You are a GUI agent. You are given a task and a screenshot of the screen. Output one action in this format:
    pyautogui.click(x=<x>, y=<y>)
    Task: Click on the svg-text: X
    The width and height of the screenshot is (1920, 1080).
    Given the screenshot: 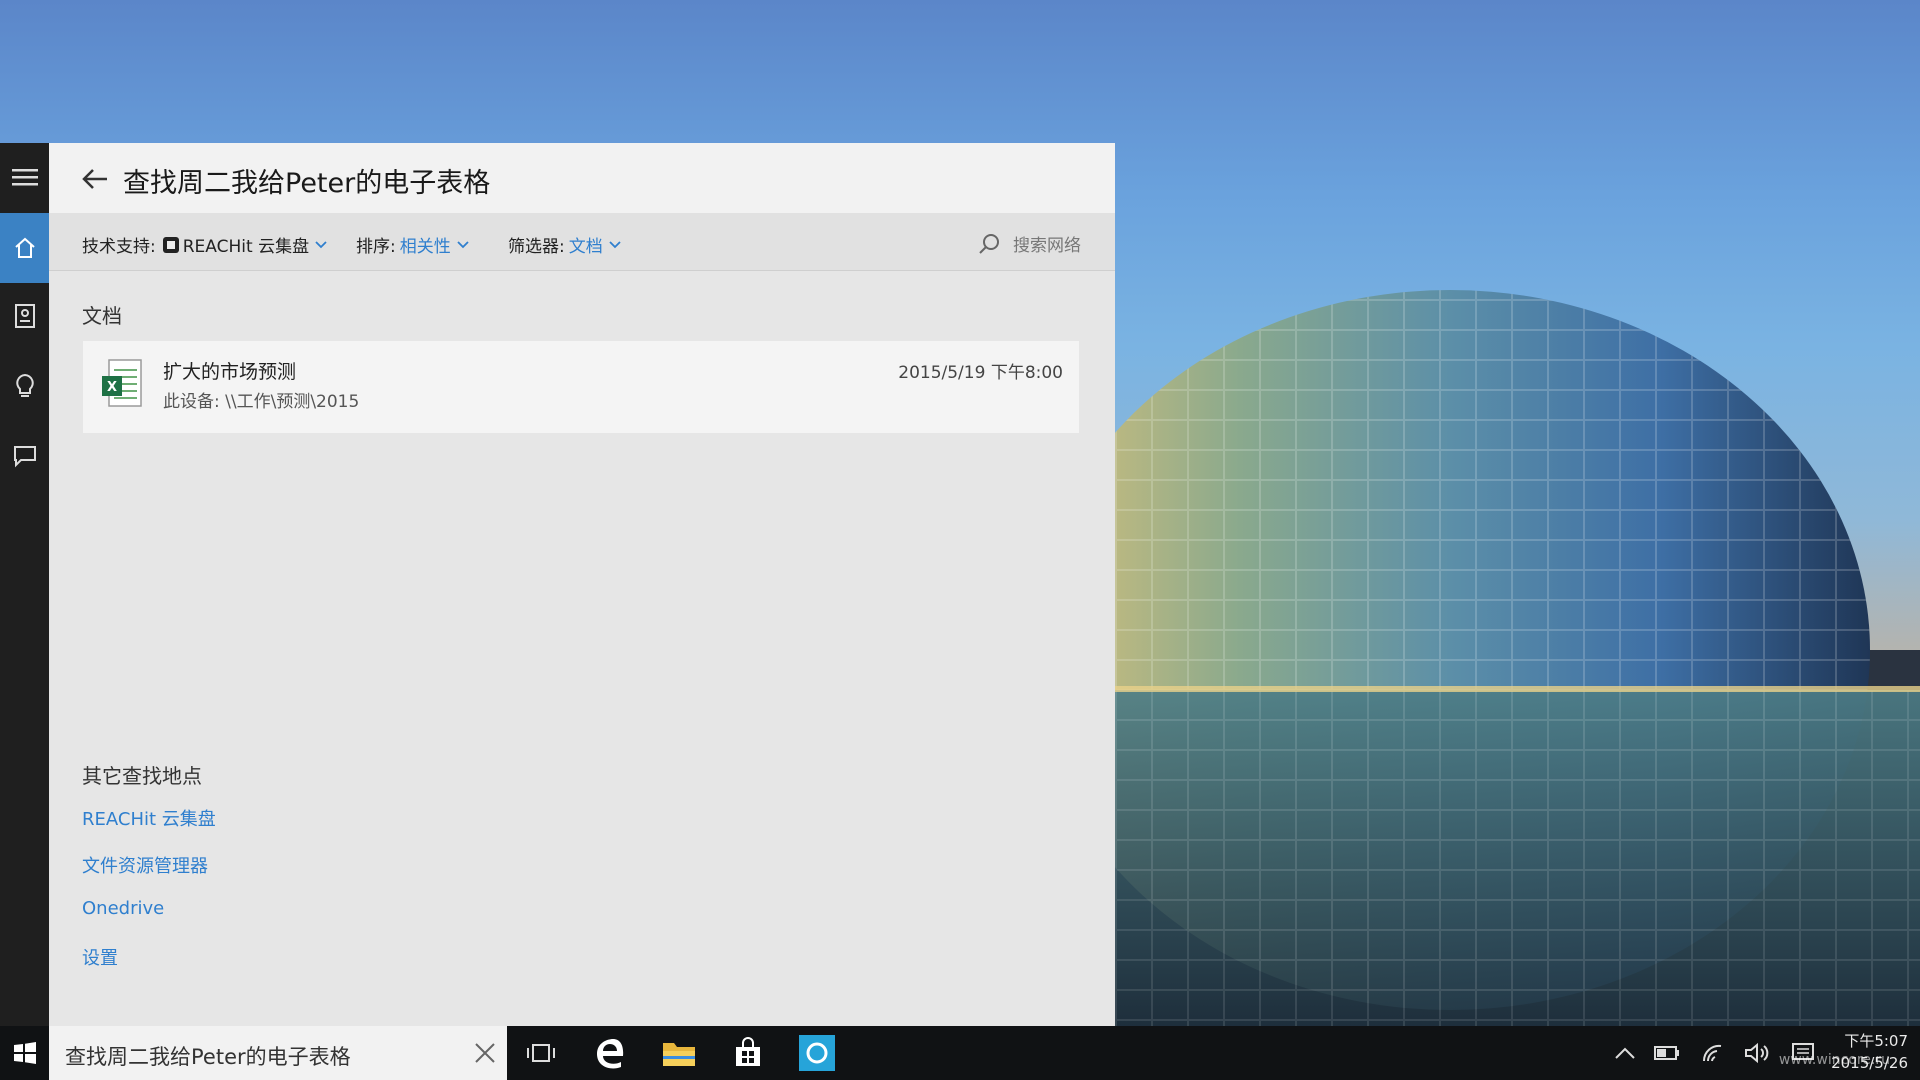 What is the action you would take?
    pyautogui.click(x=112, y=387)
    